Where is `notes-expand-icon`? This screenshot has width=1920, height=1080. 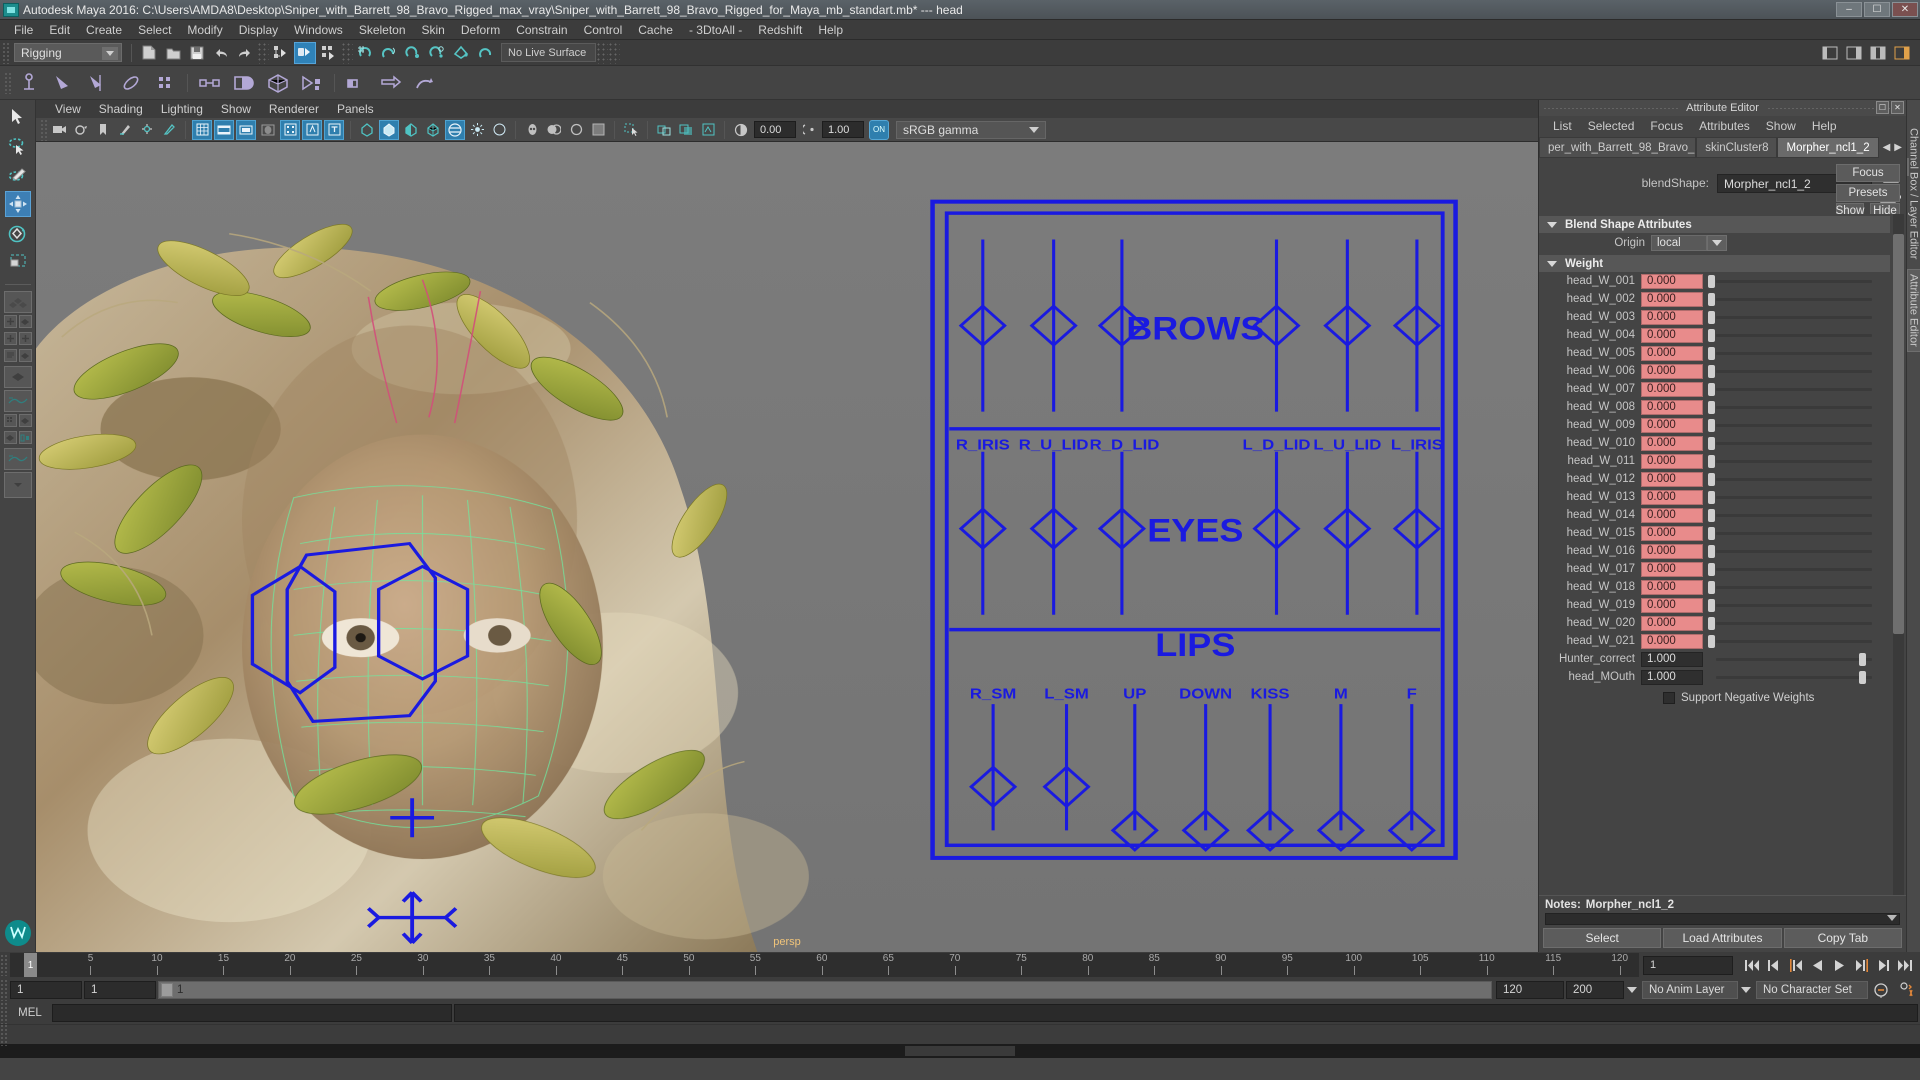
notes-expand-icon is located at coordinates (1892, 918).